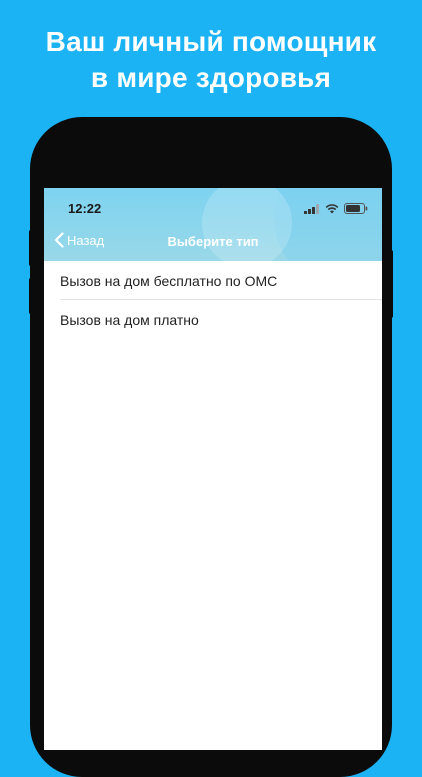 The image size is (422, 777). I want to click on list-item-free-home-visit: Вызов на дом бесплатно по ОМС, so click(213, 280).